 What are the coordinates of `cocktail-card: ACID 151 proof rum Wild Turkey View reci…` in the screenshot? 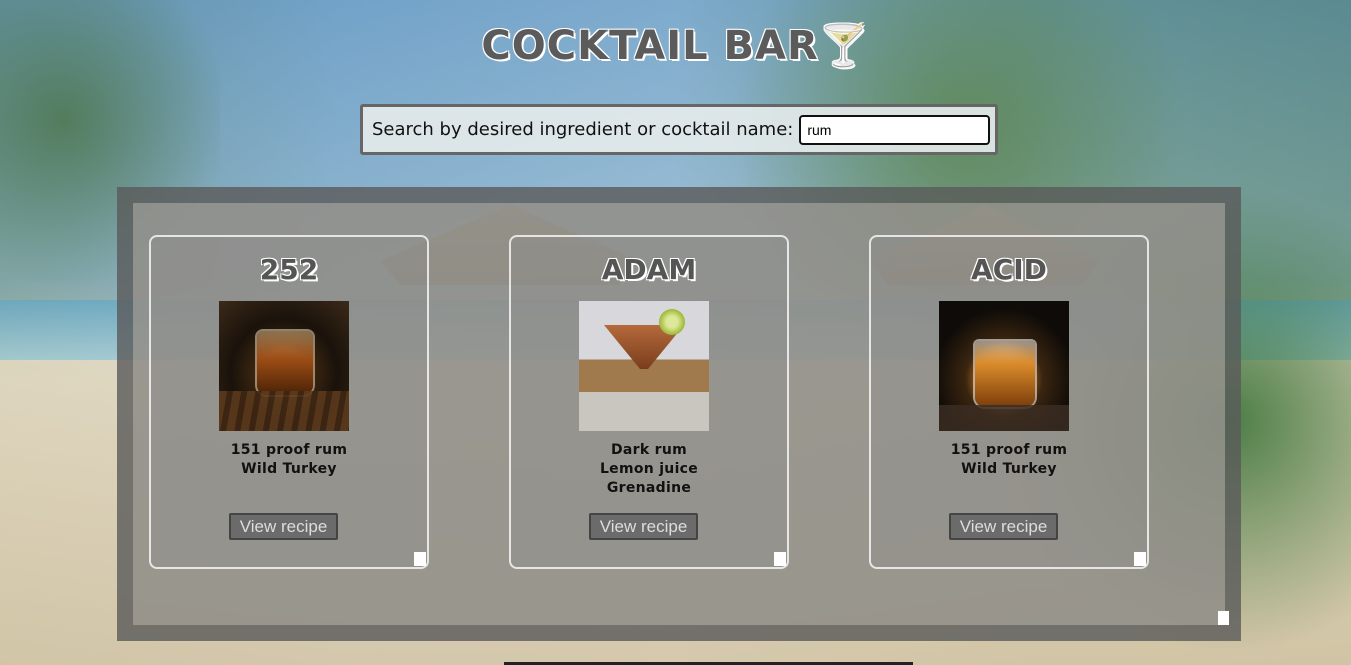 It's located at (1009, 402).